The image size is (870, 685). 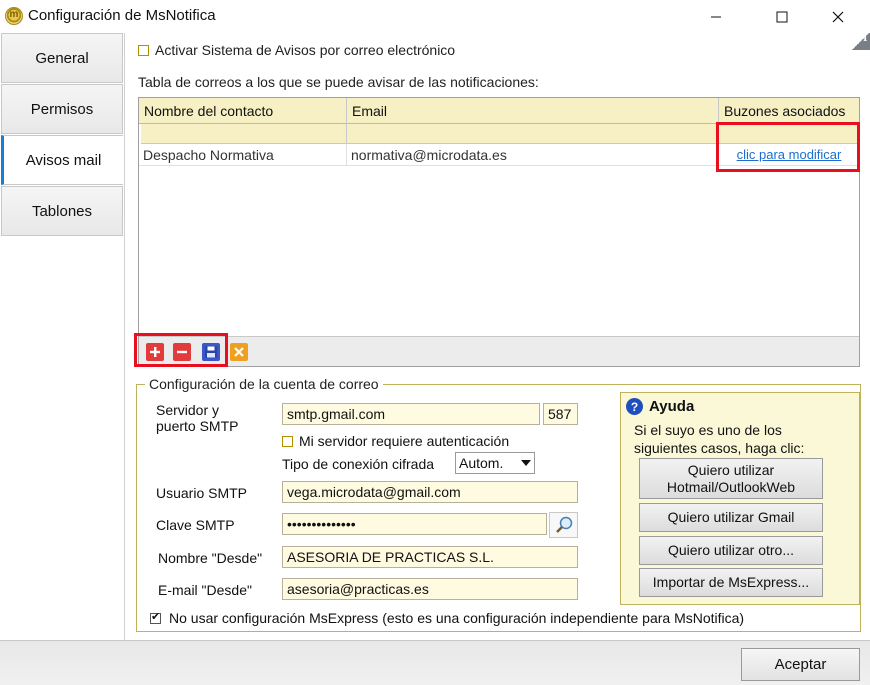 What do you see at coordinates (243, 111) in the screenshot?
I see `column-header-nombre: Nombre del contacto` at bounding box center [243, 111].